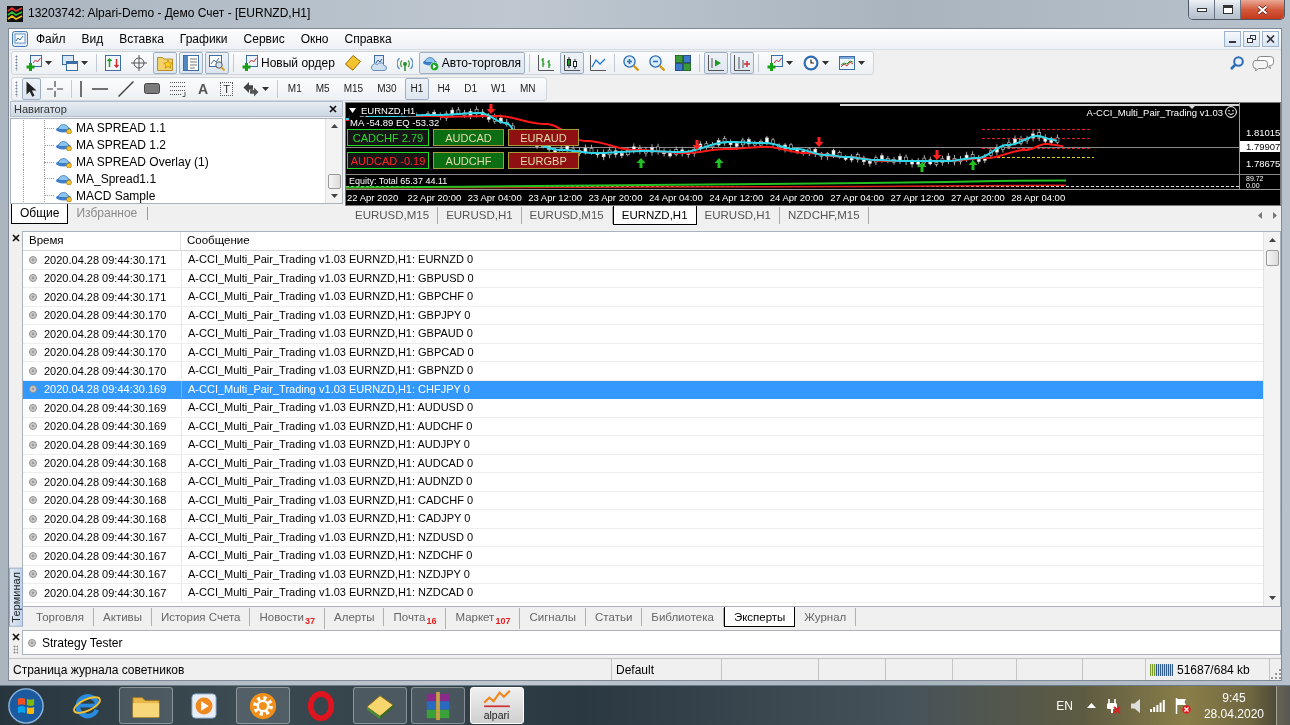 This screenshot has width=1290, height=725. Describe the element at coordinates (226, 88) in the screenshot. I see `text-label-tool-button: T` at that location.